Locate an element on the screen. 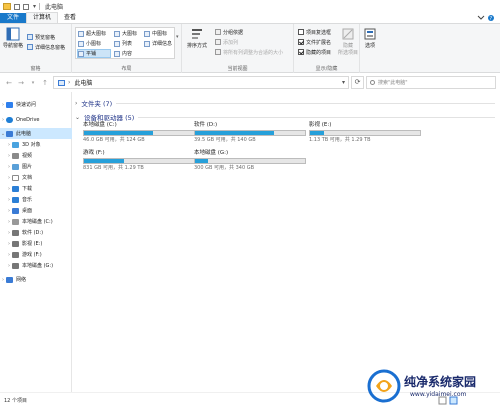 Image resolution: width=500 pixels, height=407 pixels. item-checkboxes-toggle: 项目复选框 is located at coordinates (314, 32).